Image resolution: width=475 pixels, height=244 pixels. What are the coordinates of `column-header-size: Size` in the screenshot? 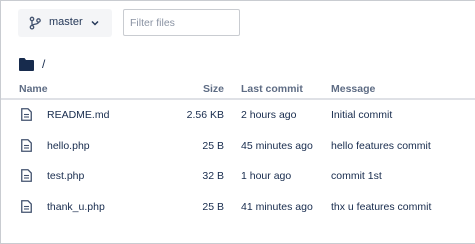 It's located at (200, 89).